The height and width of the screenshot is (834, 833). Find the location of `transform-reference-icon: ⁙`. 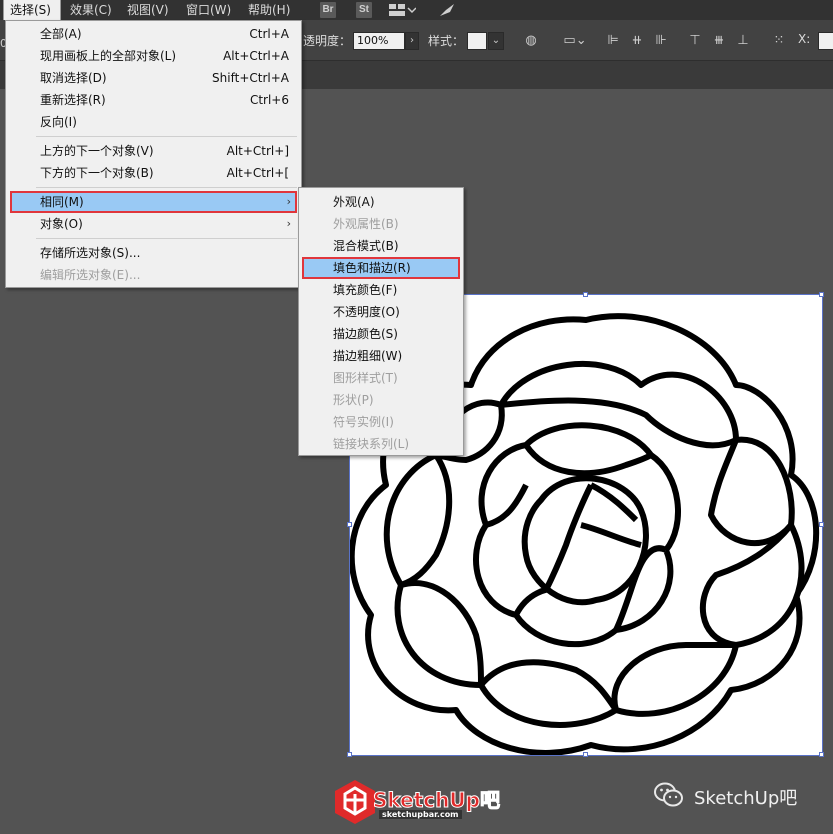

transform-reference-icon: ⁙ is located at coordinates (779, 41).